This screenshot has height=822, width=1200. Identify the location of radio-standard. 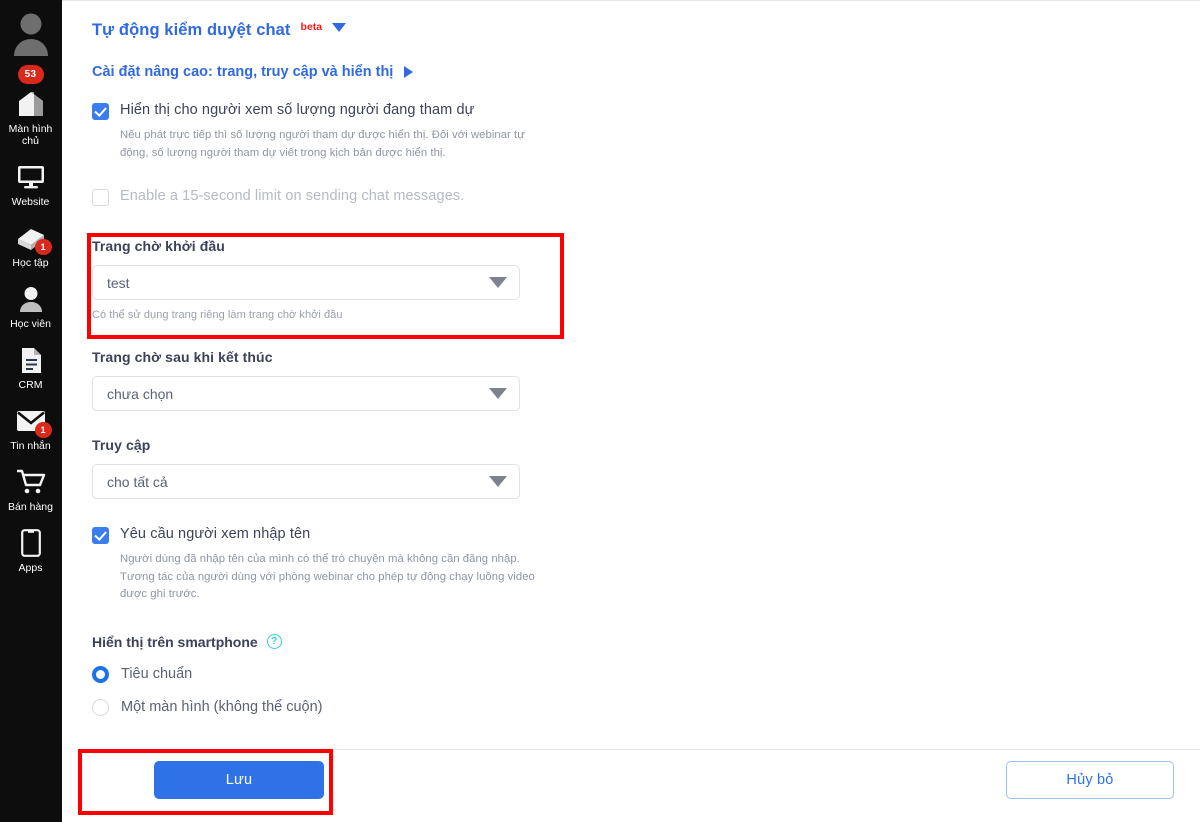
(100, 674).